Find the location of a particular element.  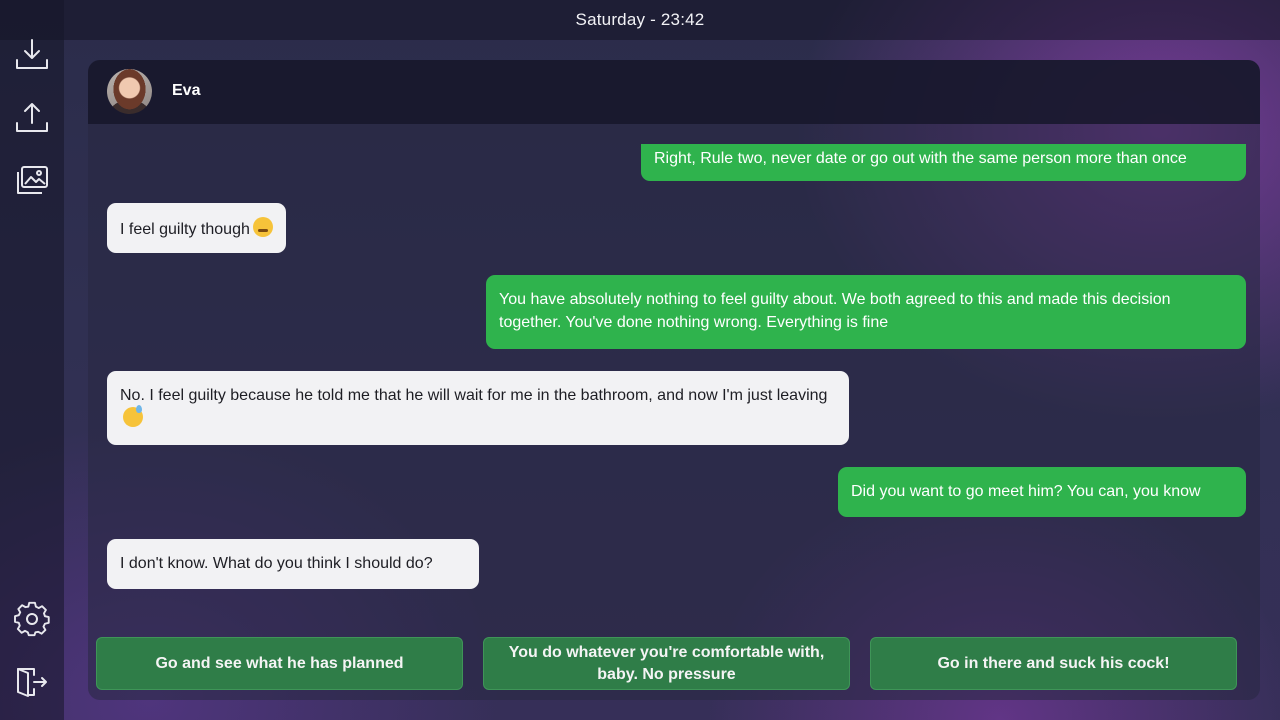

gear-icon is located at coordinates (32, 619).